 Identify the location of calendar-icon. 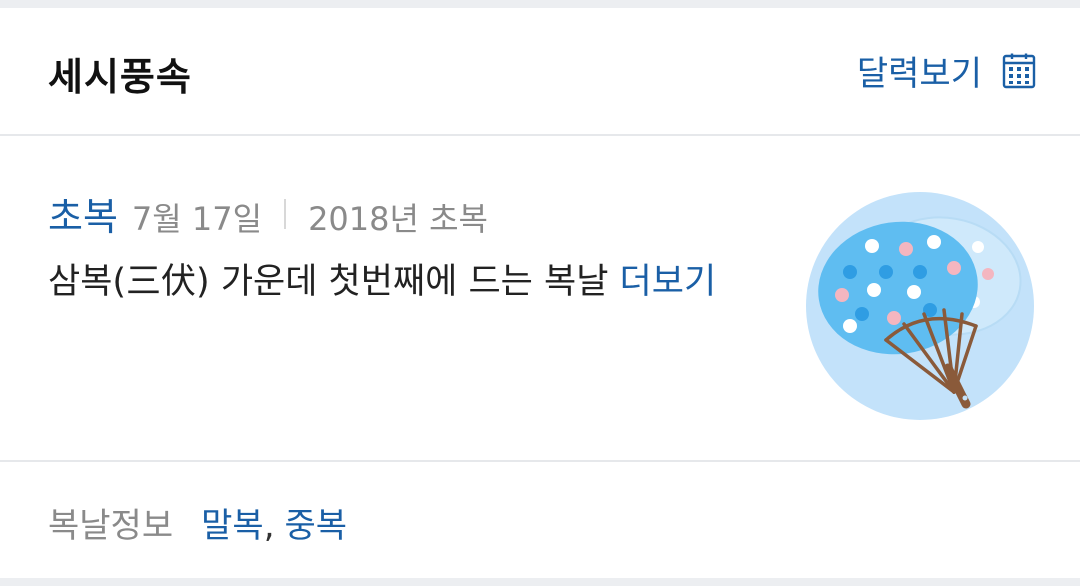
(1019, 70).